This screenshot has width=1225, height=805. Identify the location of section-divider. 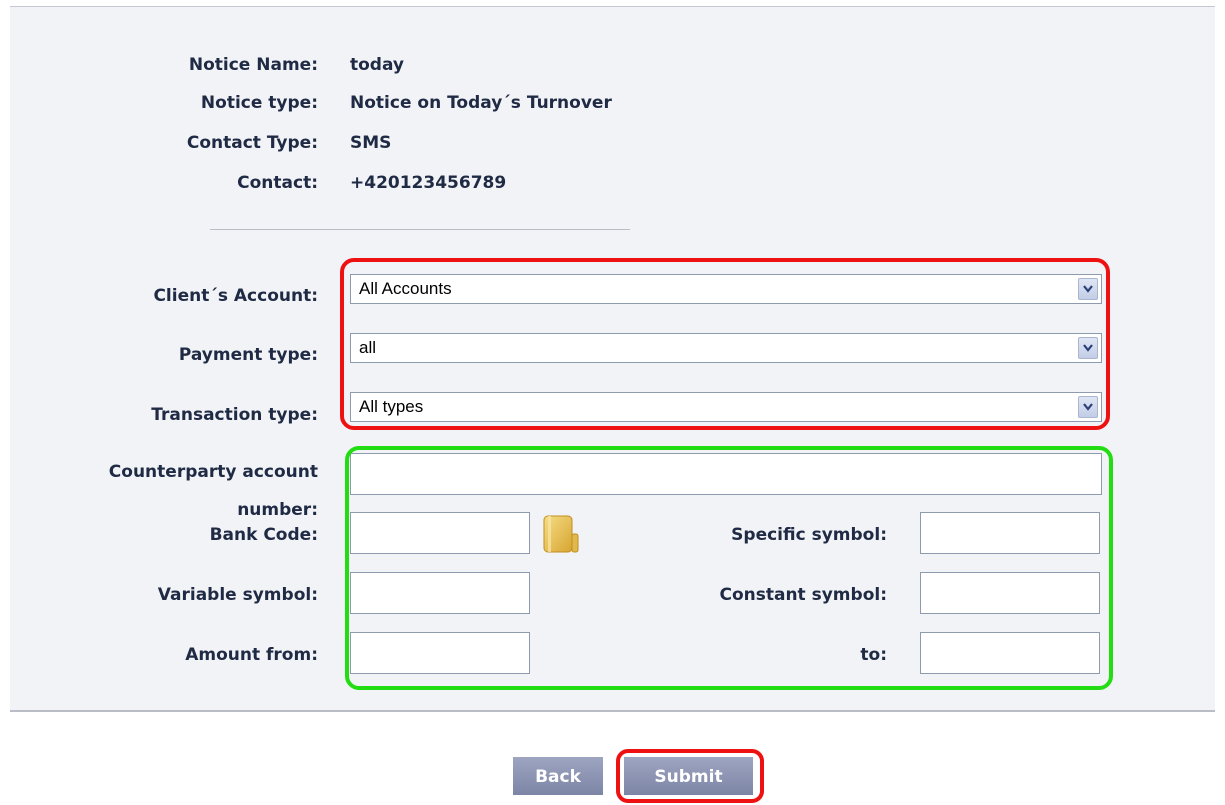
(420, 229).